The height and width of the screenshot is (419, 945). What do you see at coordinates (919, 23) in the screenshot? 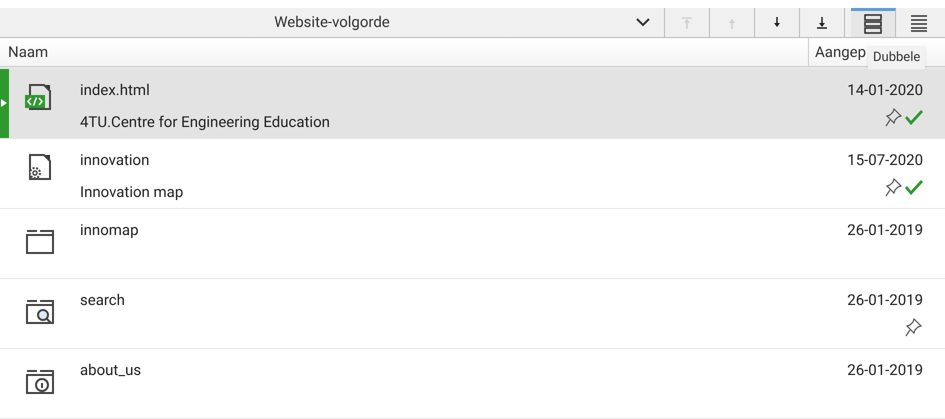
I see `list-lines-icon` at bounding box center [919, 23].